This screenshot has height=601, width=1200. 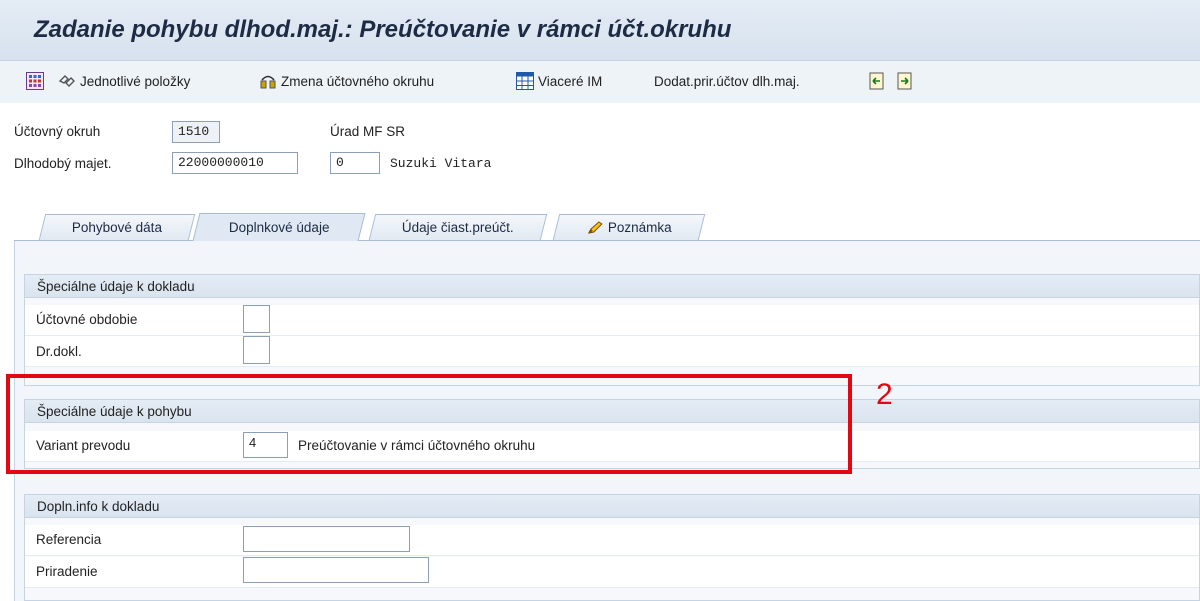 What do you see at coordinates (67, 81) in the screenshot?
I see `items-icon` at bounding box center [67, 81].